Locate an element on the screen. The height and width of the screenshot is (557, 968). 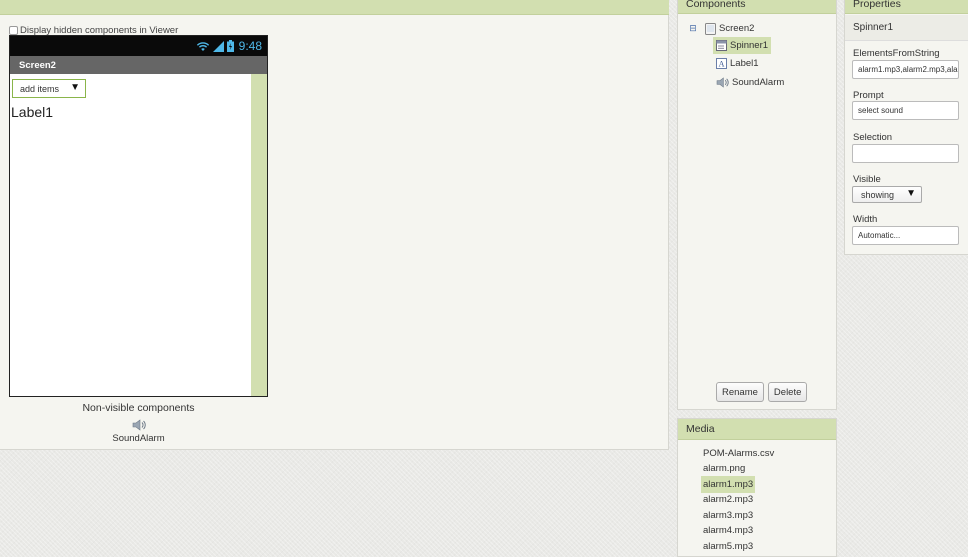
nonvisible-components-title: Non-visible components is located at coordinates (138, 408).